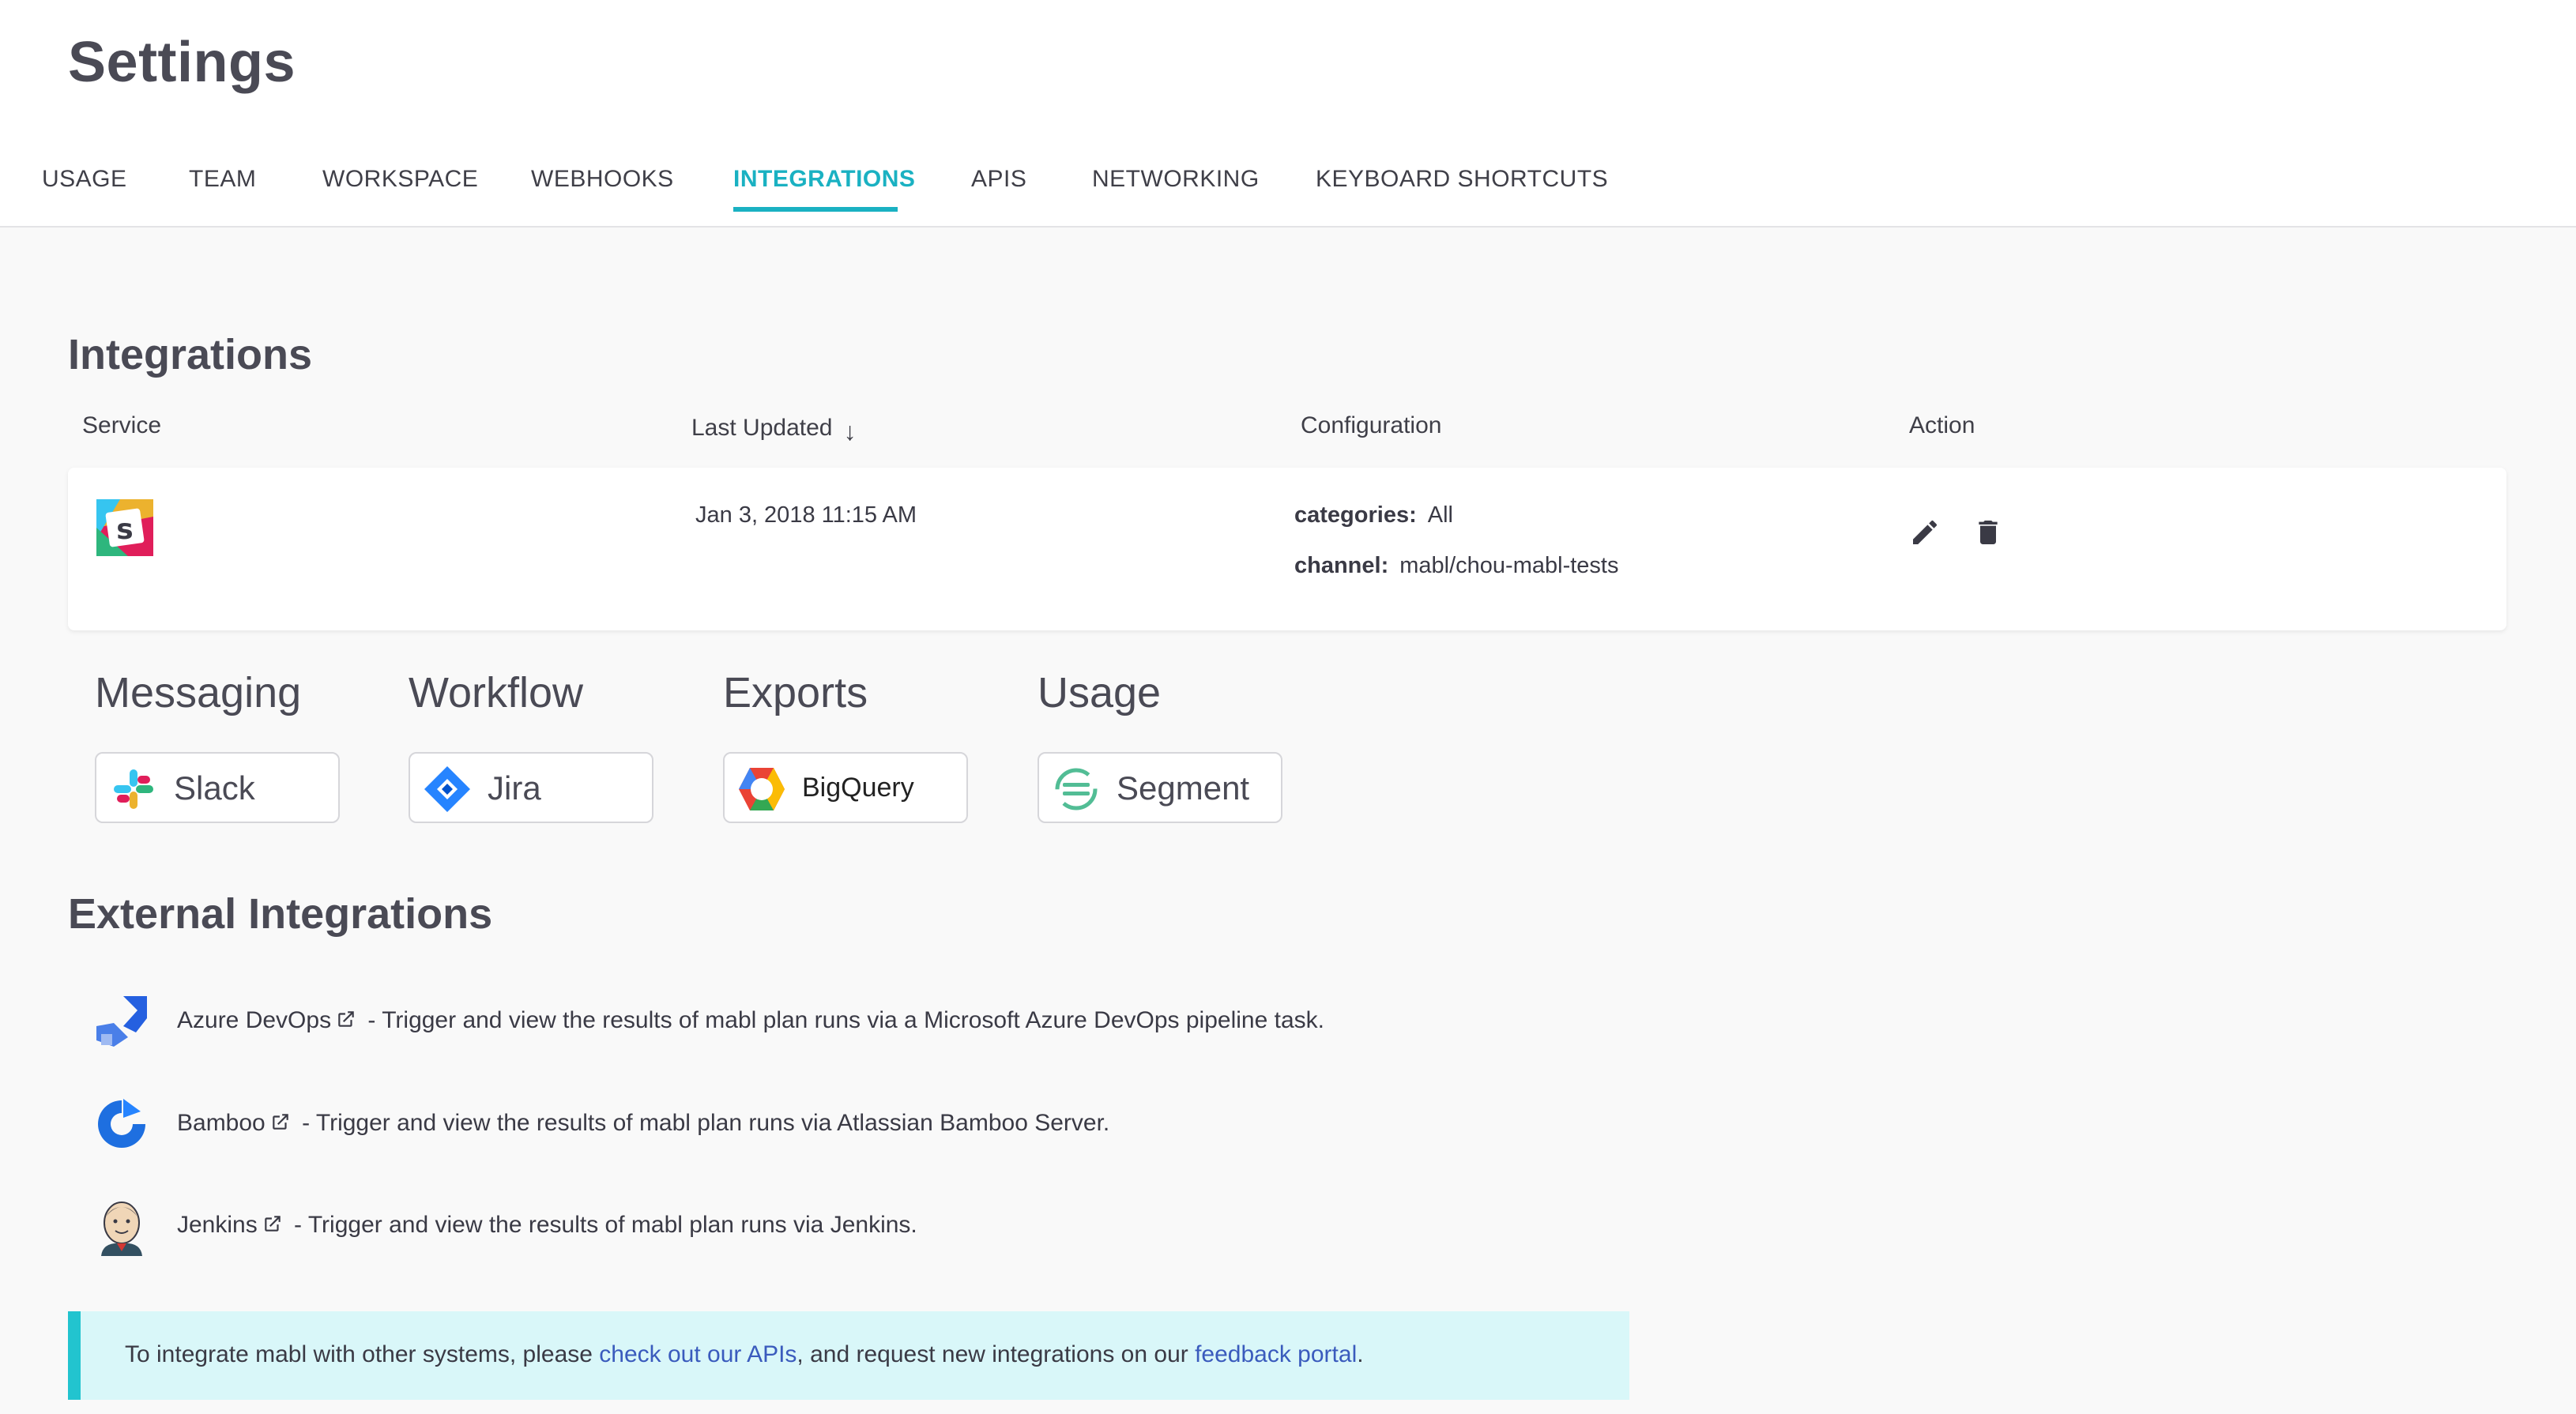 The height and width of the screenshot is (1414, 2576). I want to click on slack-legacy-logo-icon: s, so click(124, 527).